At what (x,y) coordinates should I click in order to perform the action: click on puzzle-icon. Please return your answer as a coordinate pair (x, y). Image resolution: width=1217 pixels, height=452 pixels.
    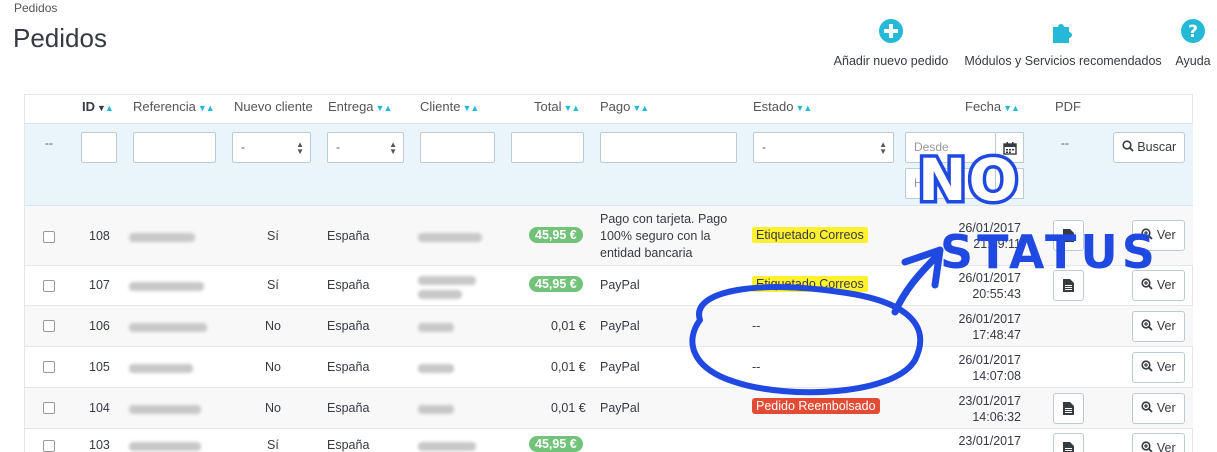
    Looking at the image, I should click on (1062, 33).